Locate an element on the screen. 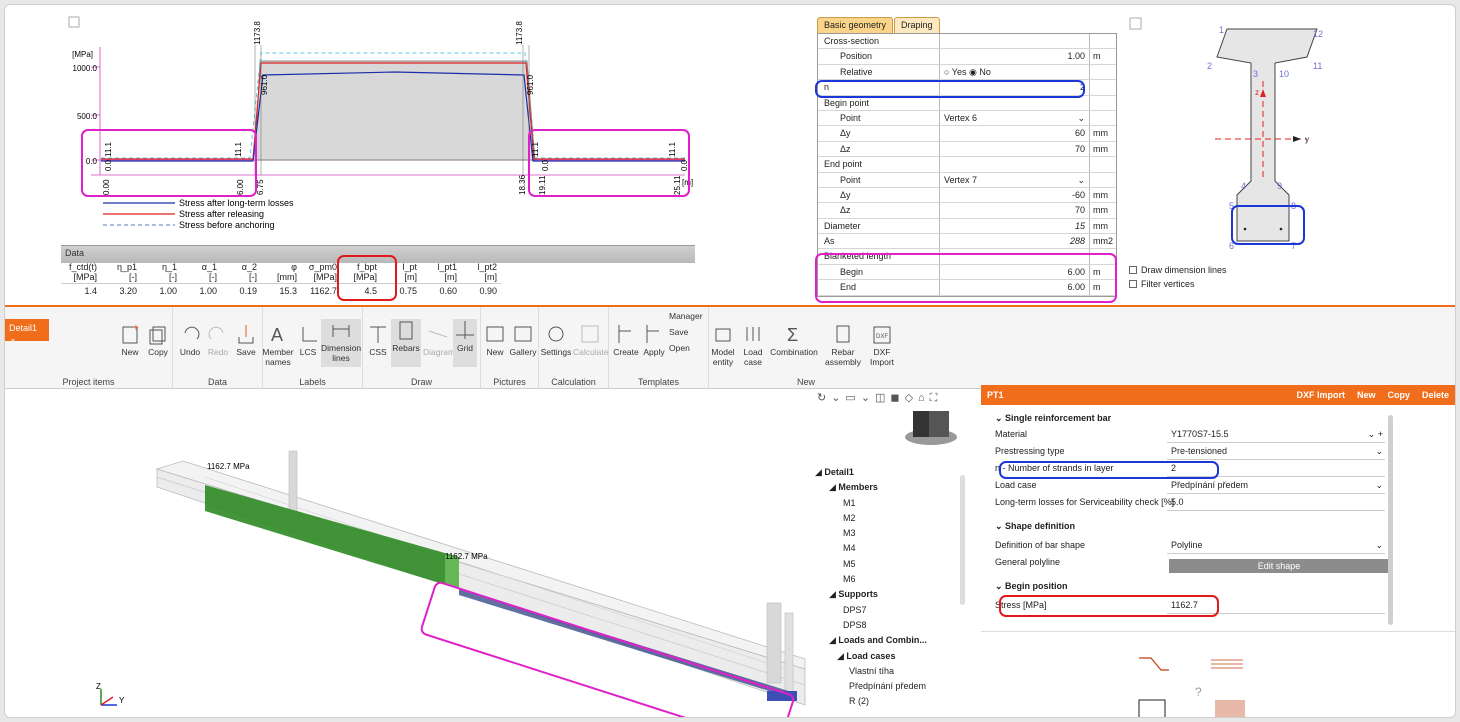 The width and height of the screenshot is (1460, 722). dxf-import-link: DXF Import is located at coordinates (1320, 395).